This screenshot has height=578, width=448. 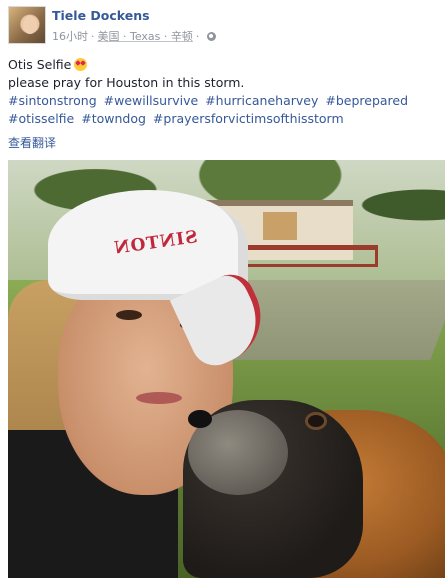 I want to click on post-time: 16小时, so click(x=70, y=36).